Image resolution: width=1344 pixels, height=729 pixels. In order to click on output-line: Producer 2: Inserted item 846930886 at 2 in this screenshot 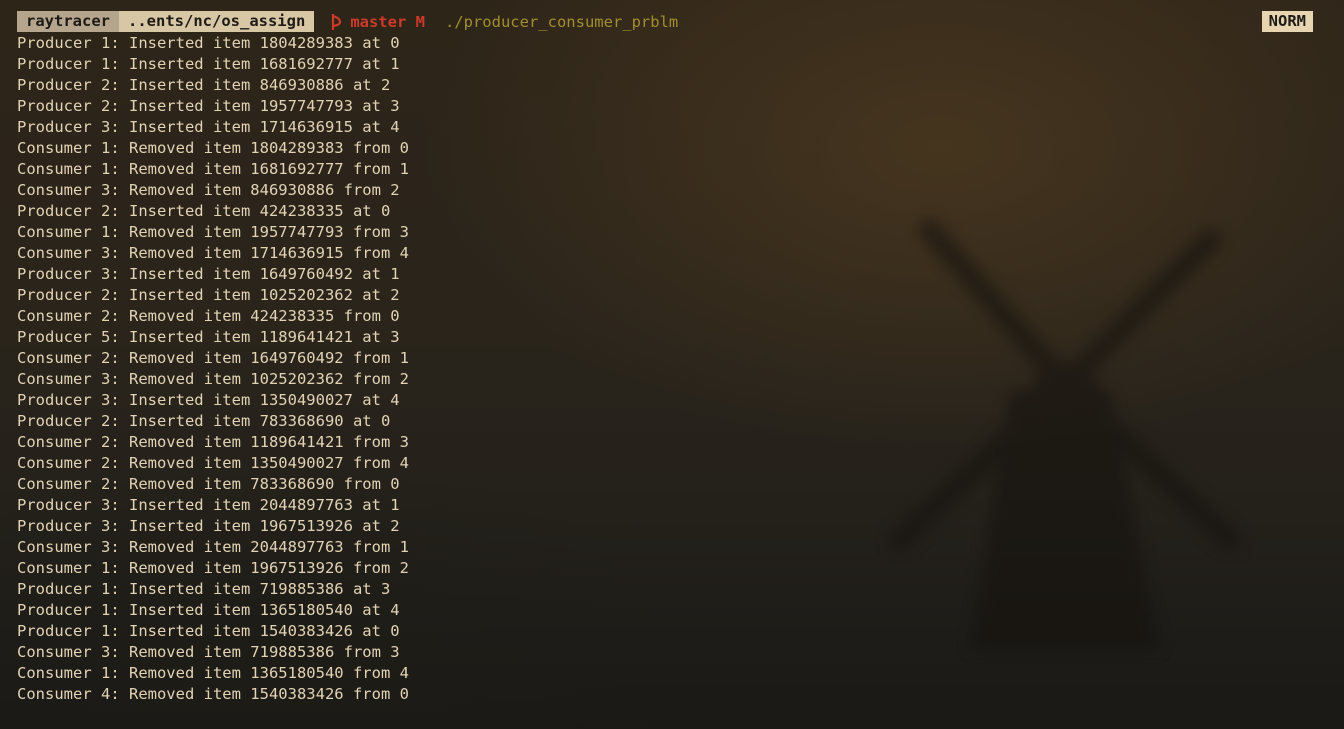, I will do `click(204, 85)`.